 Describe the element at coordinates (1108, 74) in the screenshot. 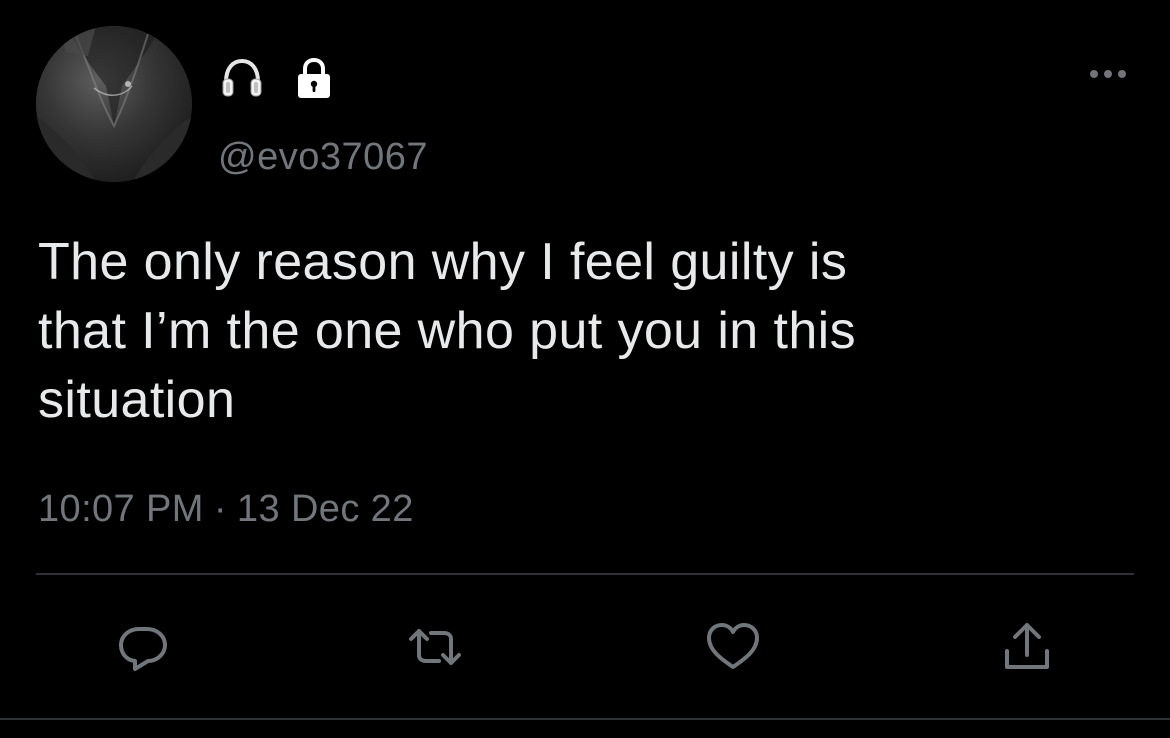

I see `more-options-icon` at that location.